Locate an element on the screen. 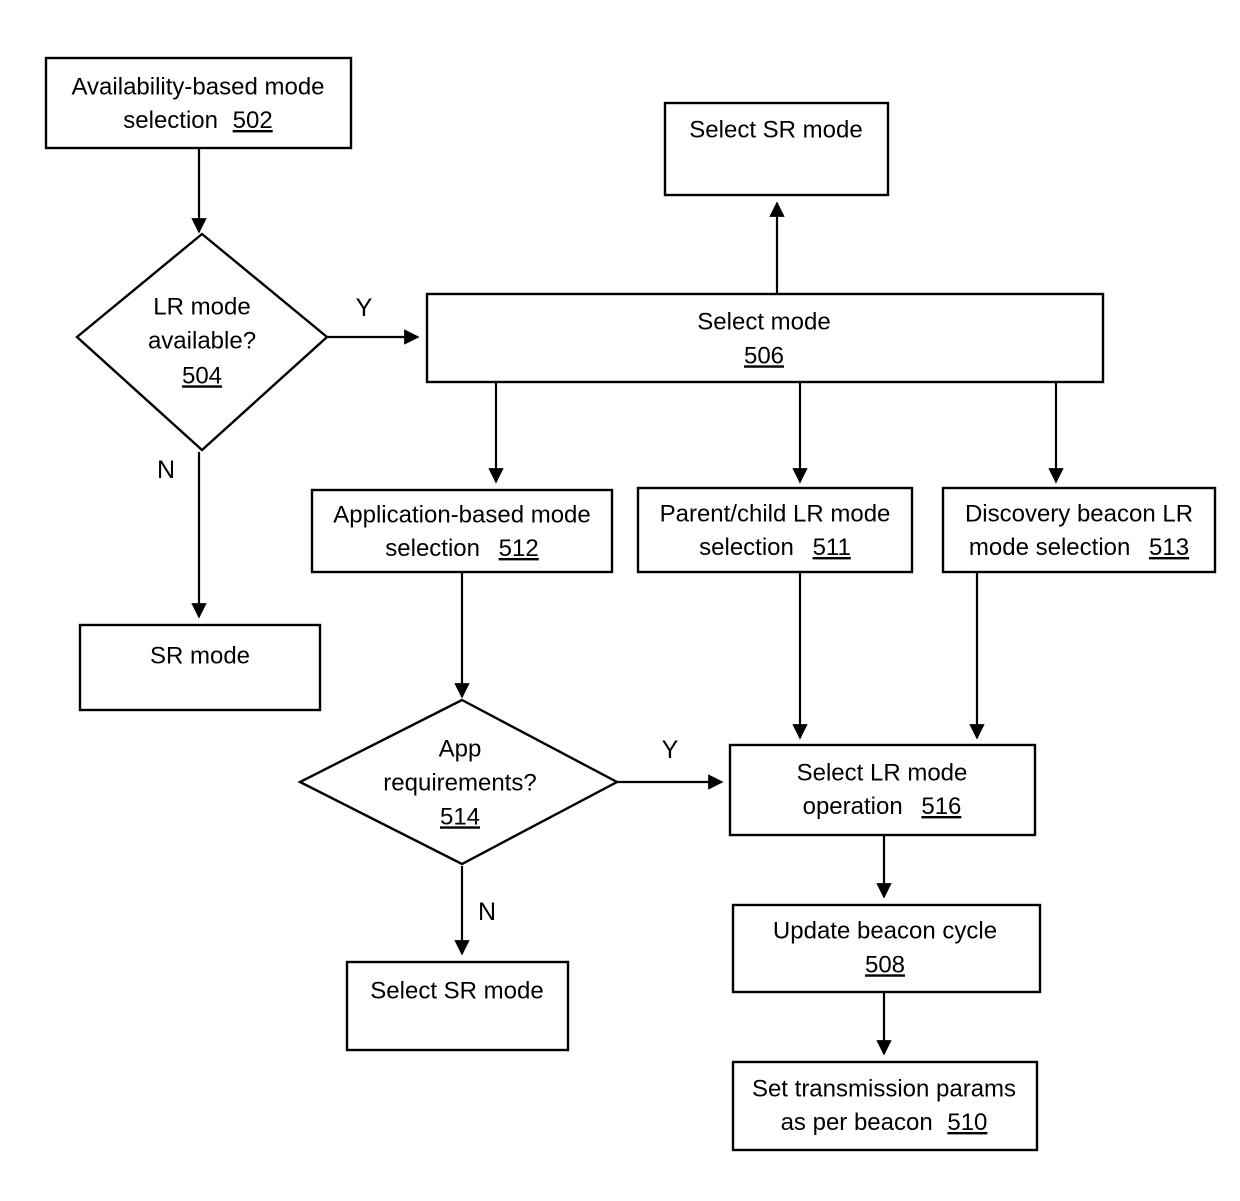 This screenshot has width=1240, height=1201. branch-label-514-yes: Y is located at coordinates (670, 750).